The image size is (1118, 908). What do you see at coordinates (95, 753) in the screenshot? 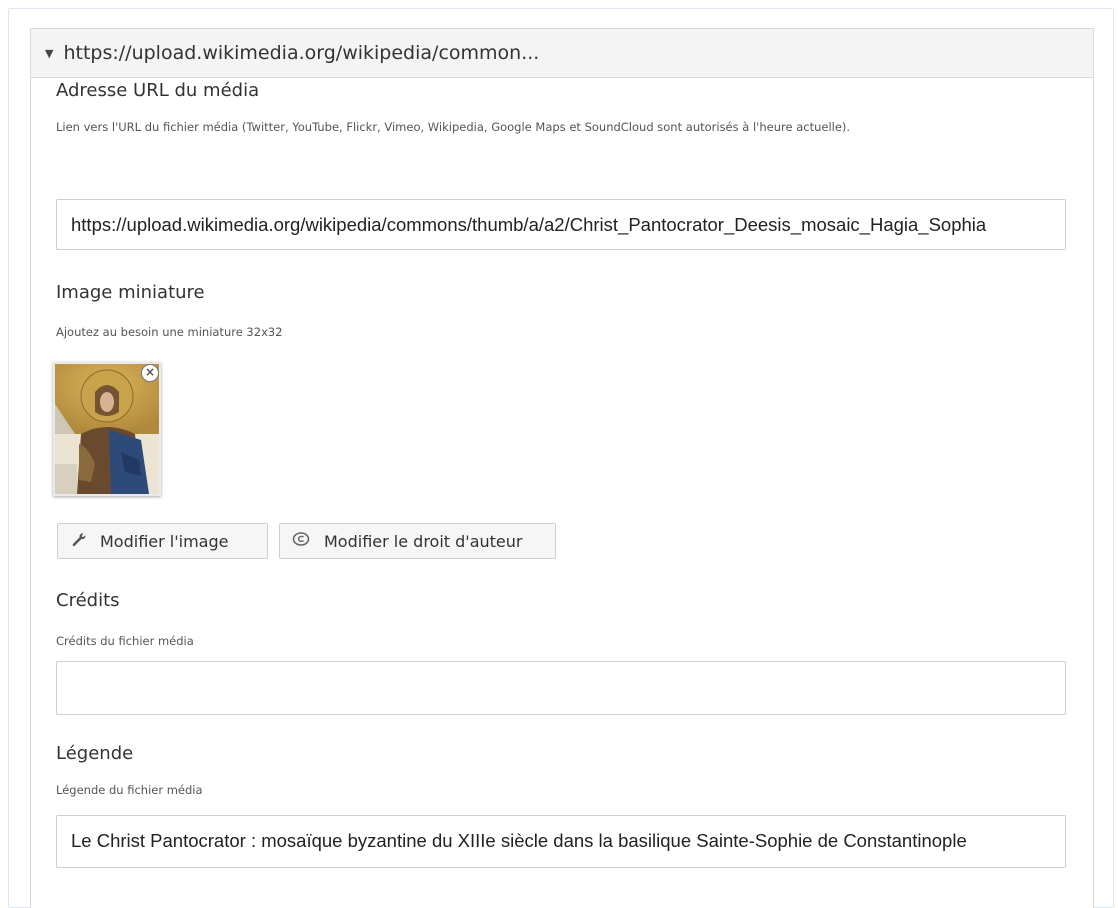
I see `caption-label: Légende` at bounding box center [95, 753].